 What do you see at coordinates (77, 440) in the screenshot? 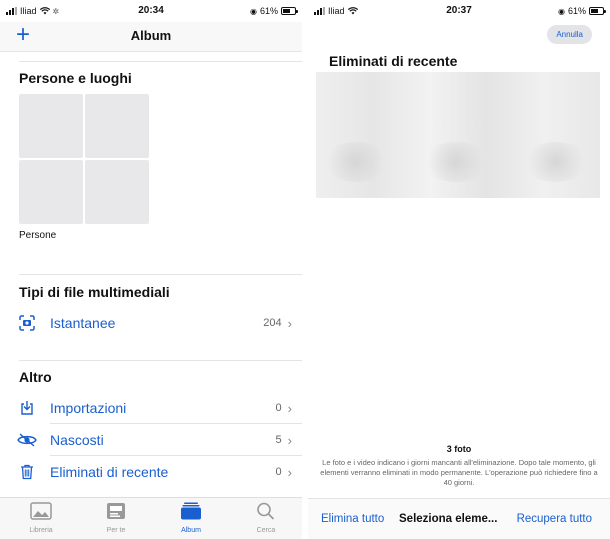
I see `album-row-label: Nascosti` at bounding box center [77, 440].